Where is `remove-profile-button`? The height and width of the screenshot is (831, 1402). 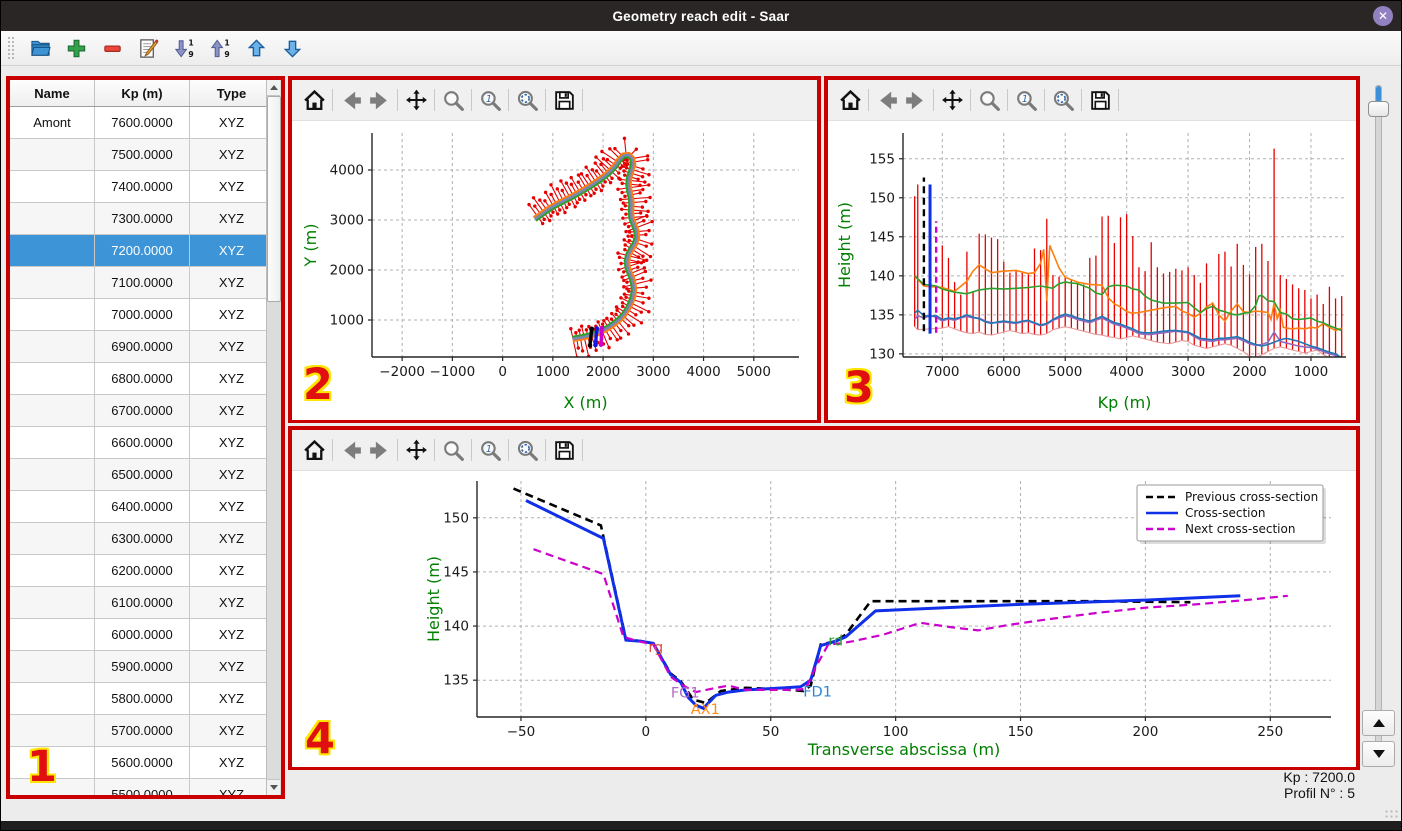
remove-profile-button is located at coordinates (112, 48).